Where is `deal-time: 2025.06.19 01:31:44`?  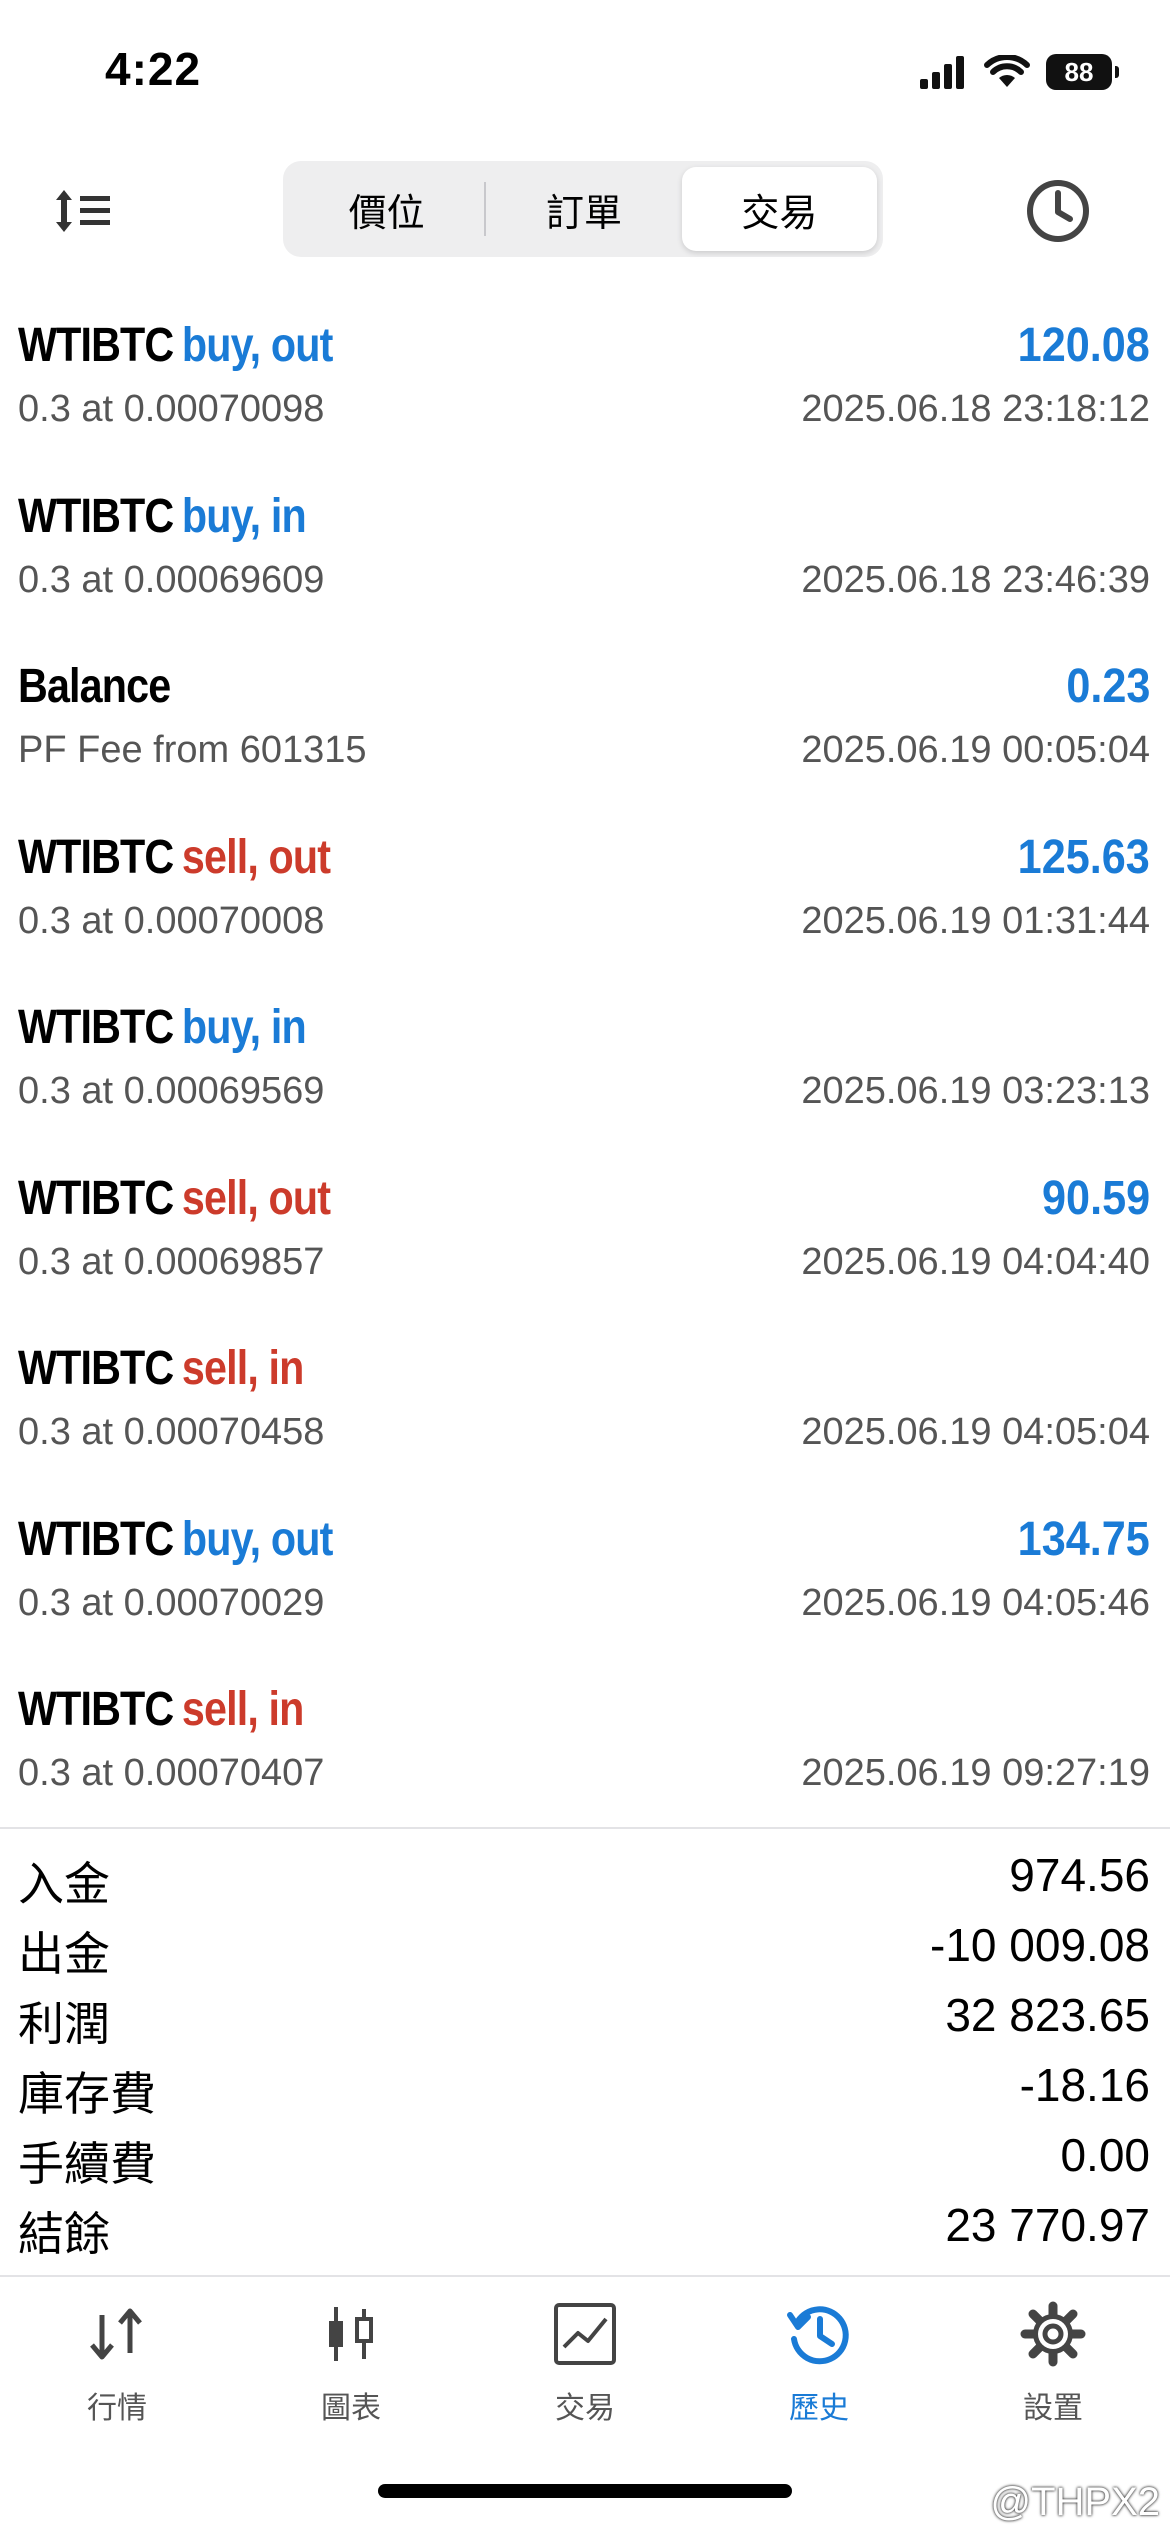 deal-time: 2025.06.19 01:31:44 is located at coordinates (975, 920).